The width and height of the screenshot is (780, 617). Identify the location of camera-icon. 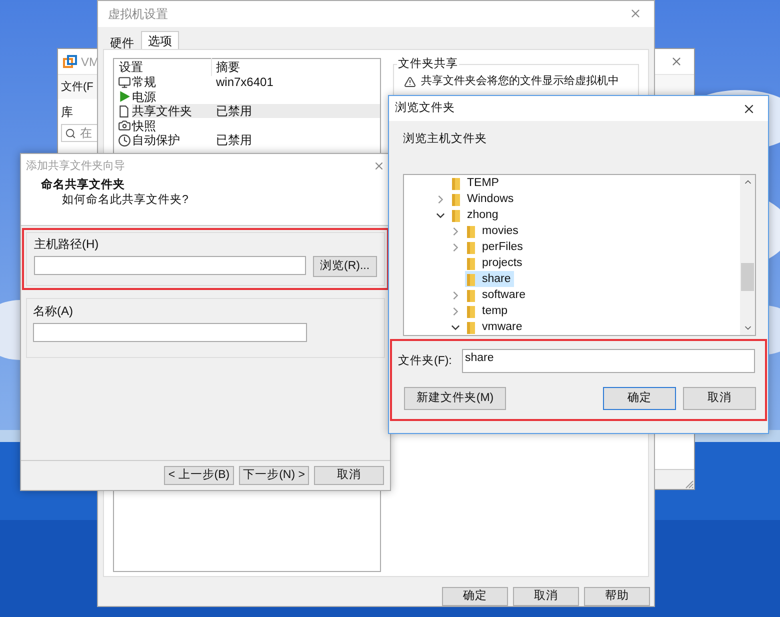
(124, 125).